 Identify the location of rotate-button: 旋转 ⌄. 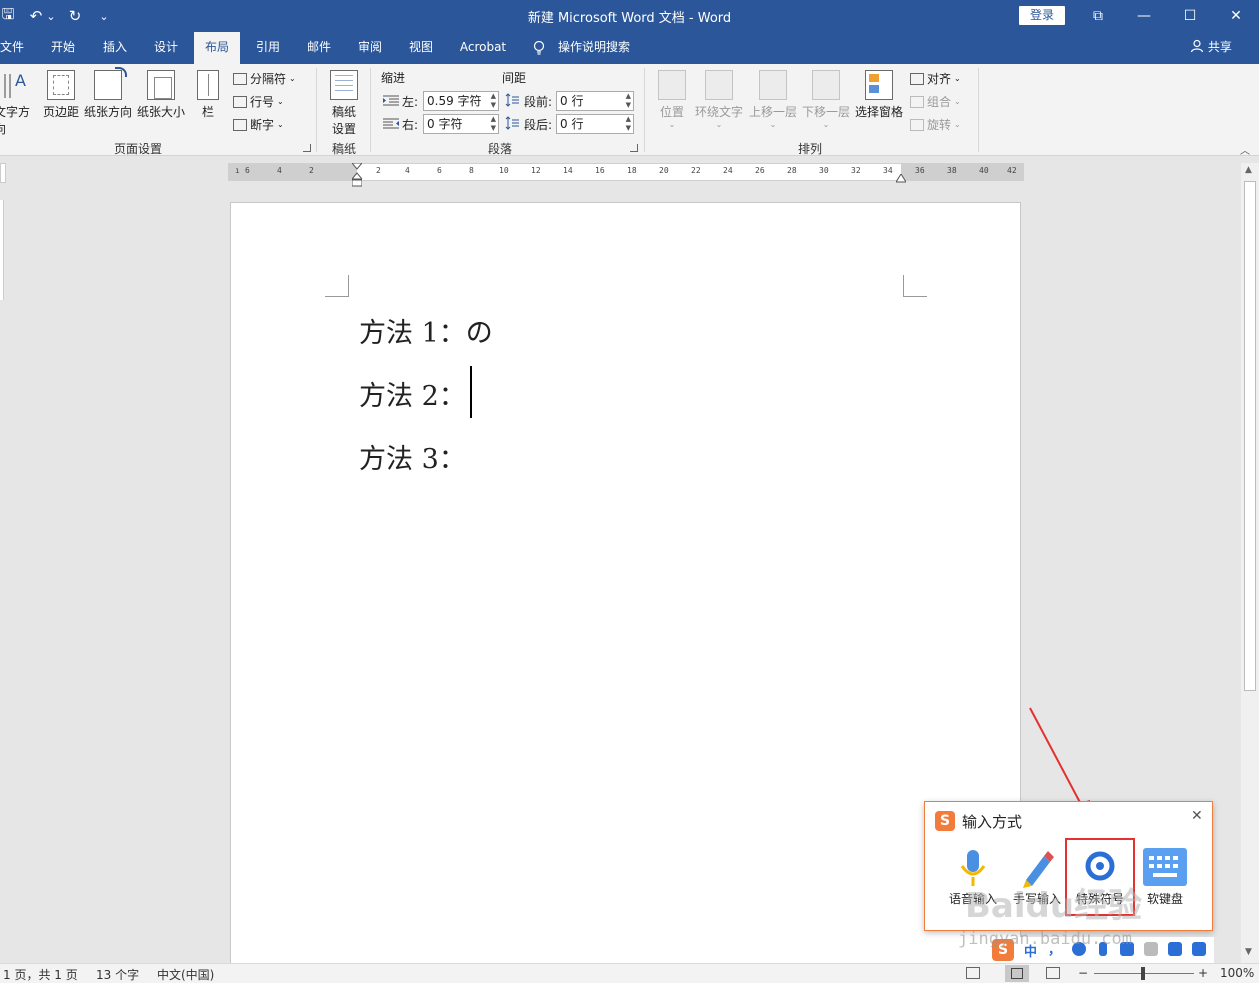
(935, 124).